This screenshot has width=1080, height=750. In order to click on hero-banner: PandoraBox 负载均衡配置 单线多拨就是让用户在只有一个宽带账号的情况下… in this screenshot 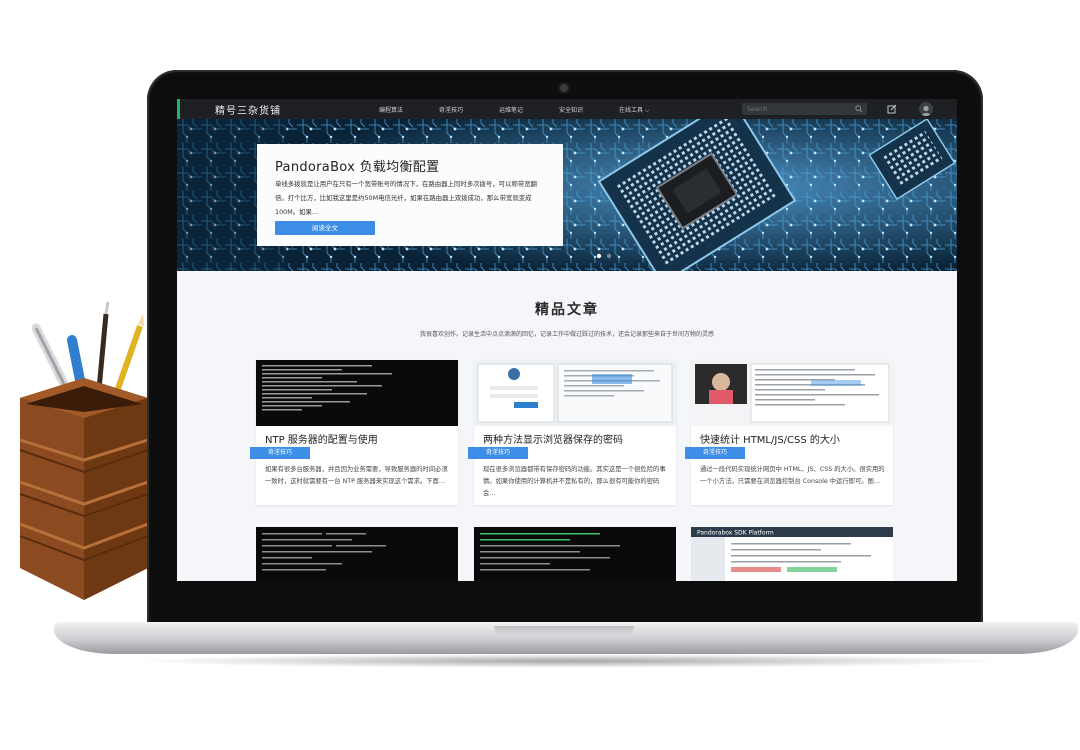, I will do `click(567, 195)`.